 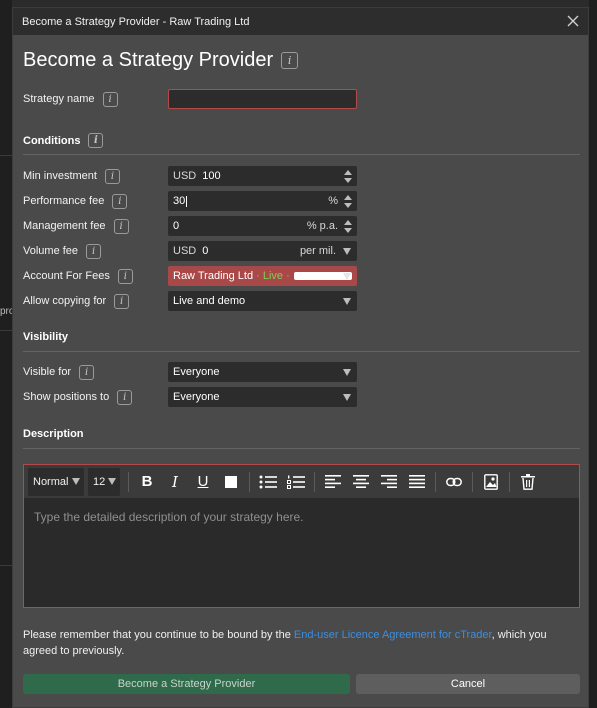 I want to click on volume-fee-row: Volume fee i USD 0 per mil., so click(x=301, y=251).